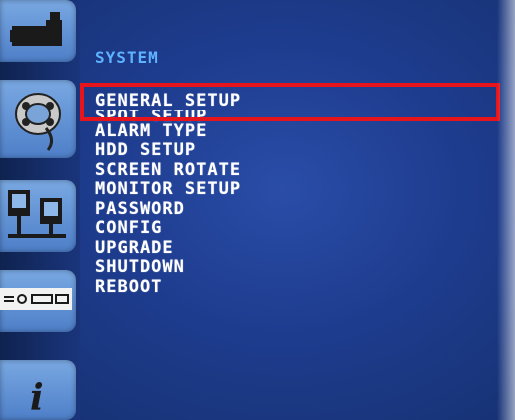 This screenshot has height=420, width=515. I want to click on menu-item-screen-rotate: SCREEN ROTATE, so click(168, 170).